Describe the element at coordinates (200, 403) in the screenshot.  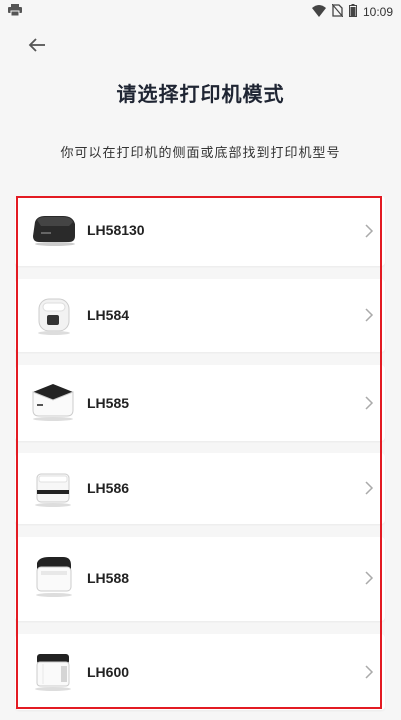
I see `printer-item-lh585: LH585` at that location.